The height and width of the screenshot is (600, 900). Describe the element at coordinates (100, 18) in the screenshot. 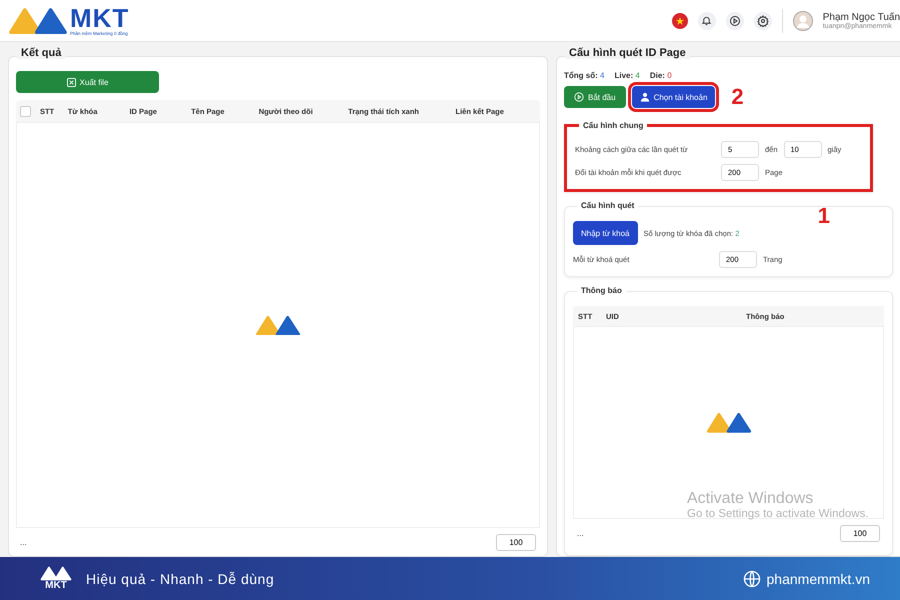

I see `logo-text: MKT` at that location.